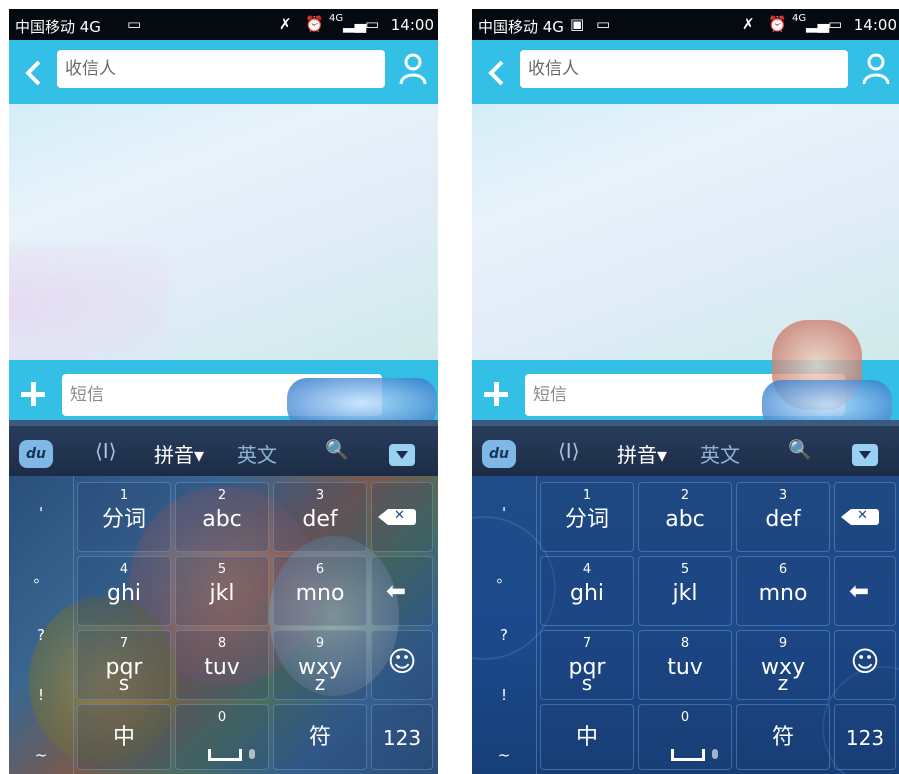 The image size is (899, 774). I want to click on status-bar: 中国移动 4G ▭ ✗ ⏰ 4G ▂▄ ▭ 14:00, so click(223, 24).